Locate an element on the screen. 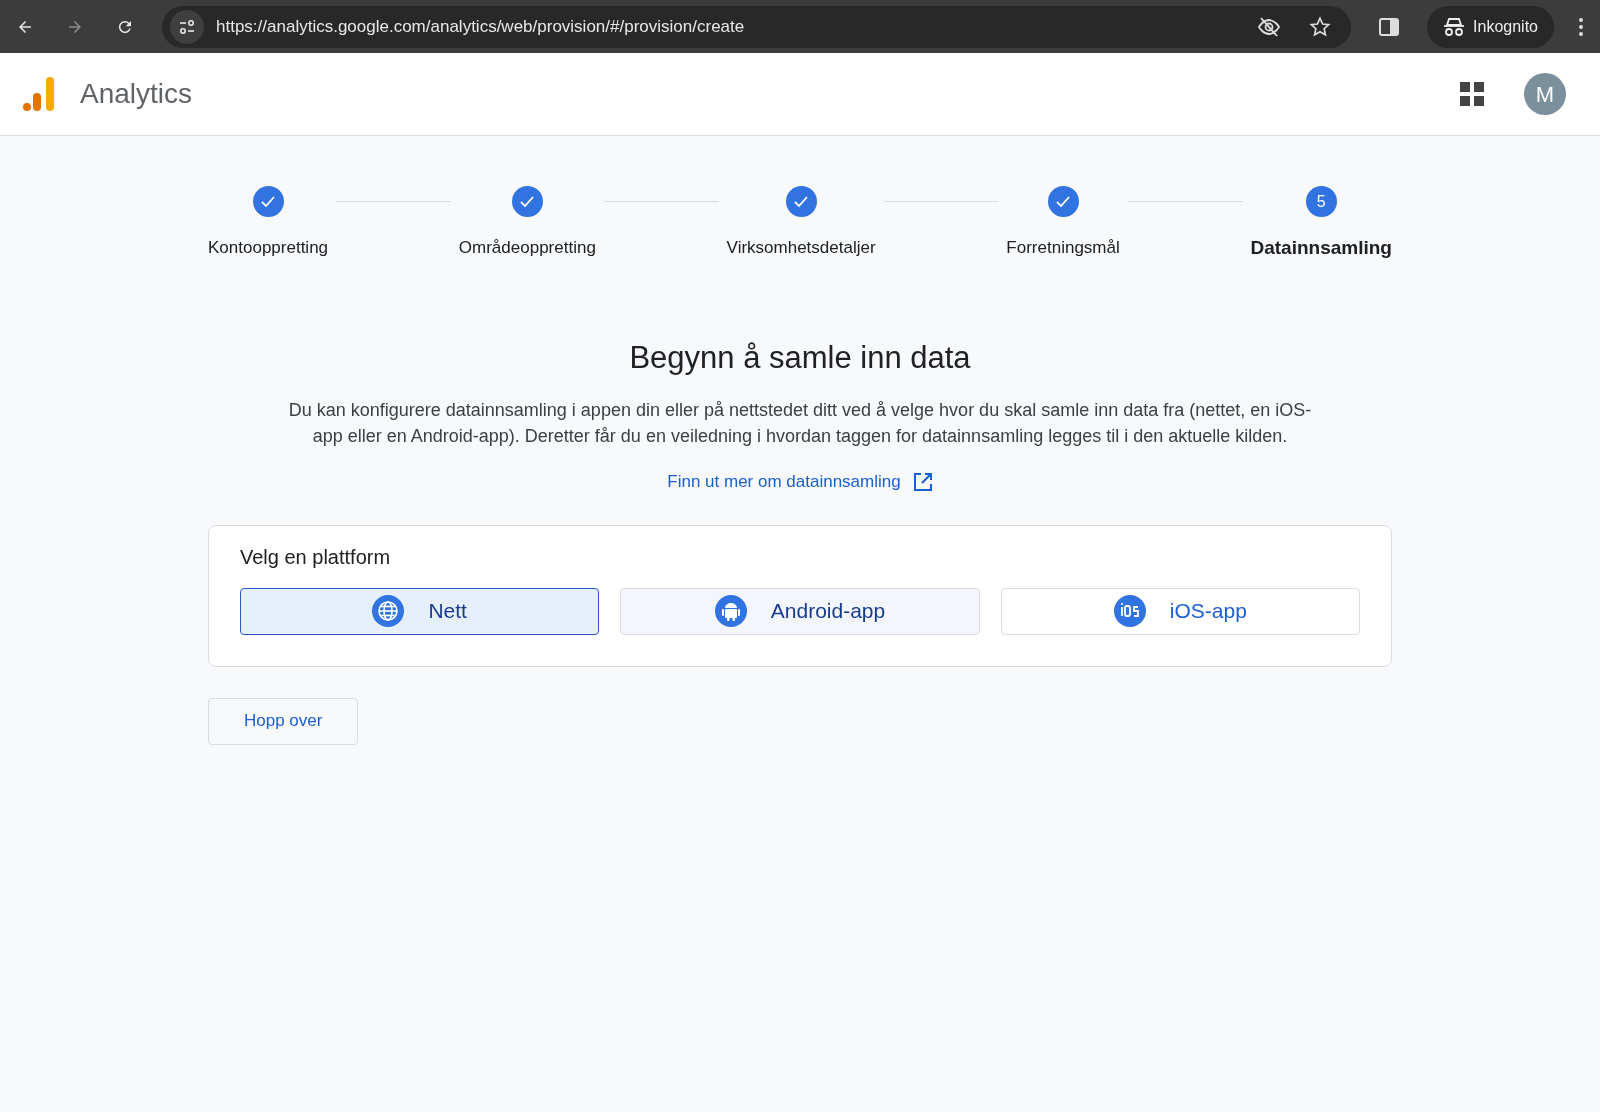 The height and width of the screenshot is (1112, 1600). incognito-chip: Inkognito is located at coordinates (1490, 26).